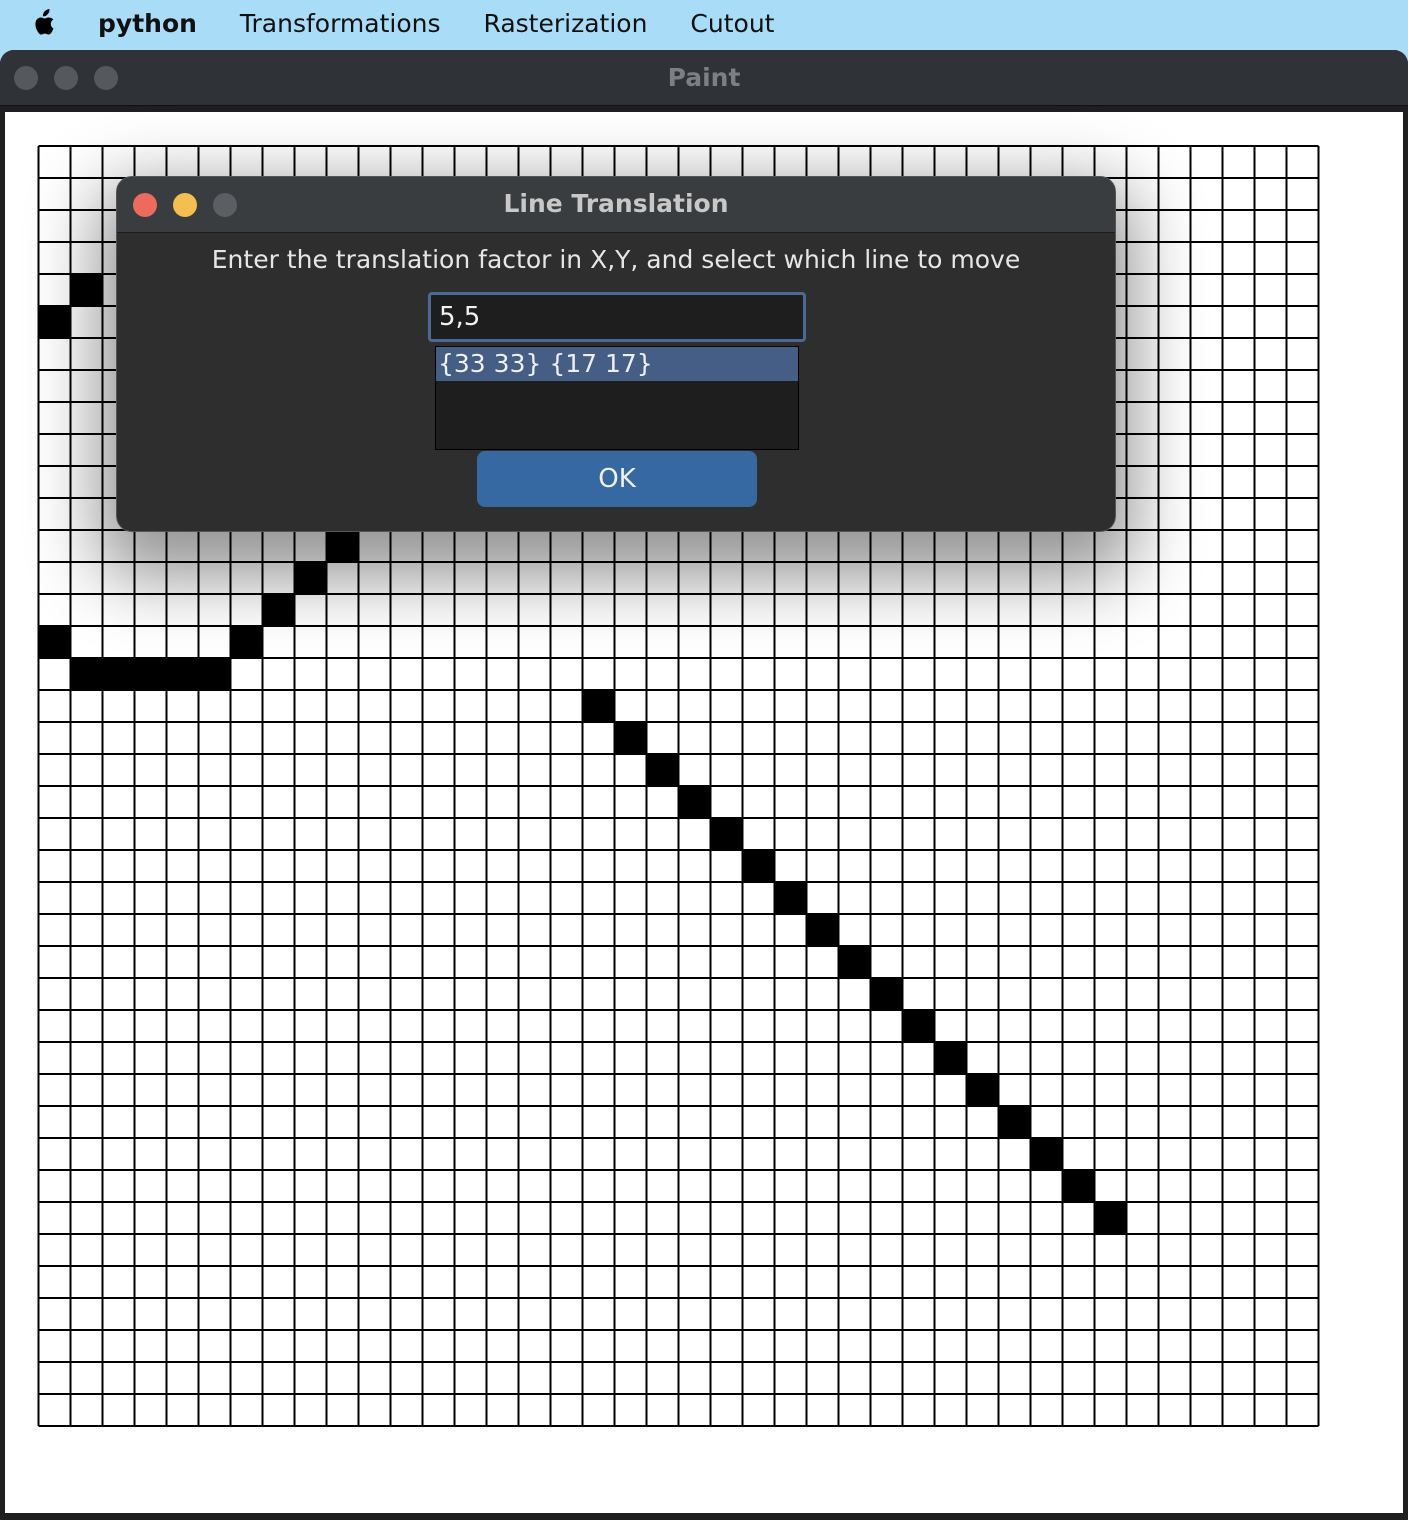  I want to click on window-title: Paint, so click(704, 77).